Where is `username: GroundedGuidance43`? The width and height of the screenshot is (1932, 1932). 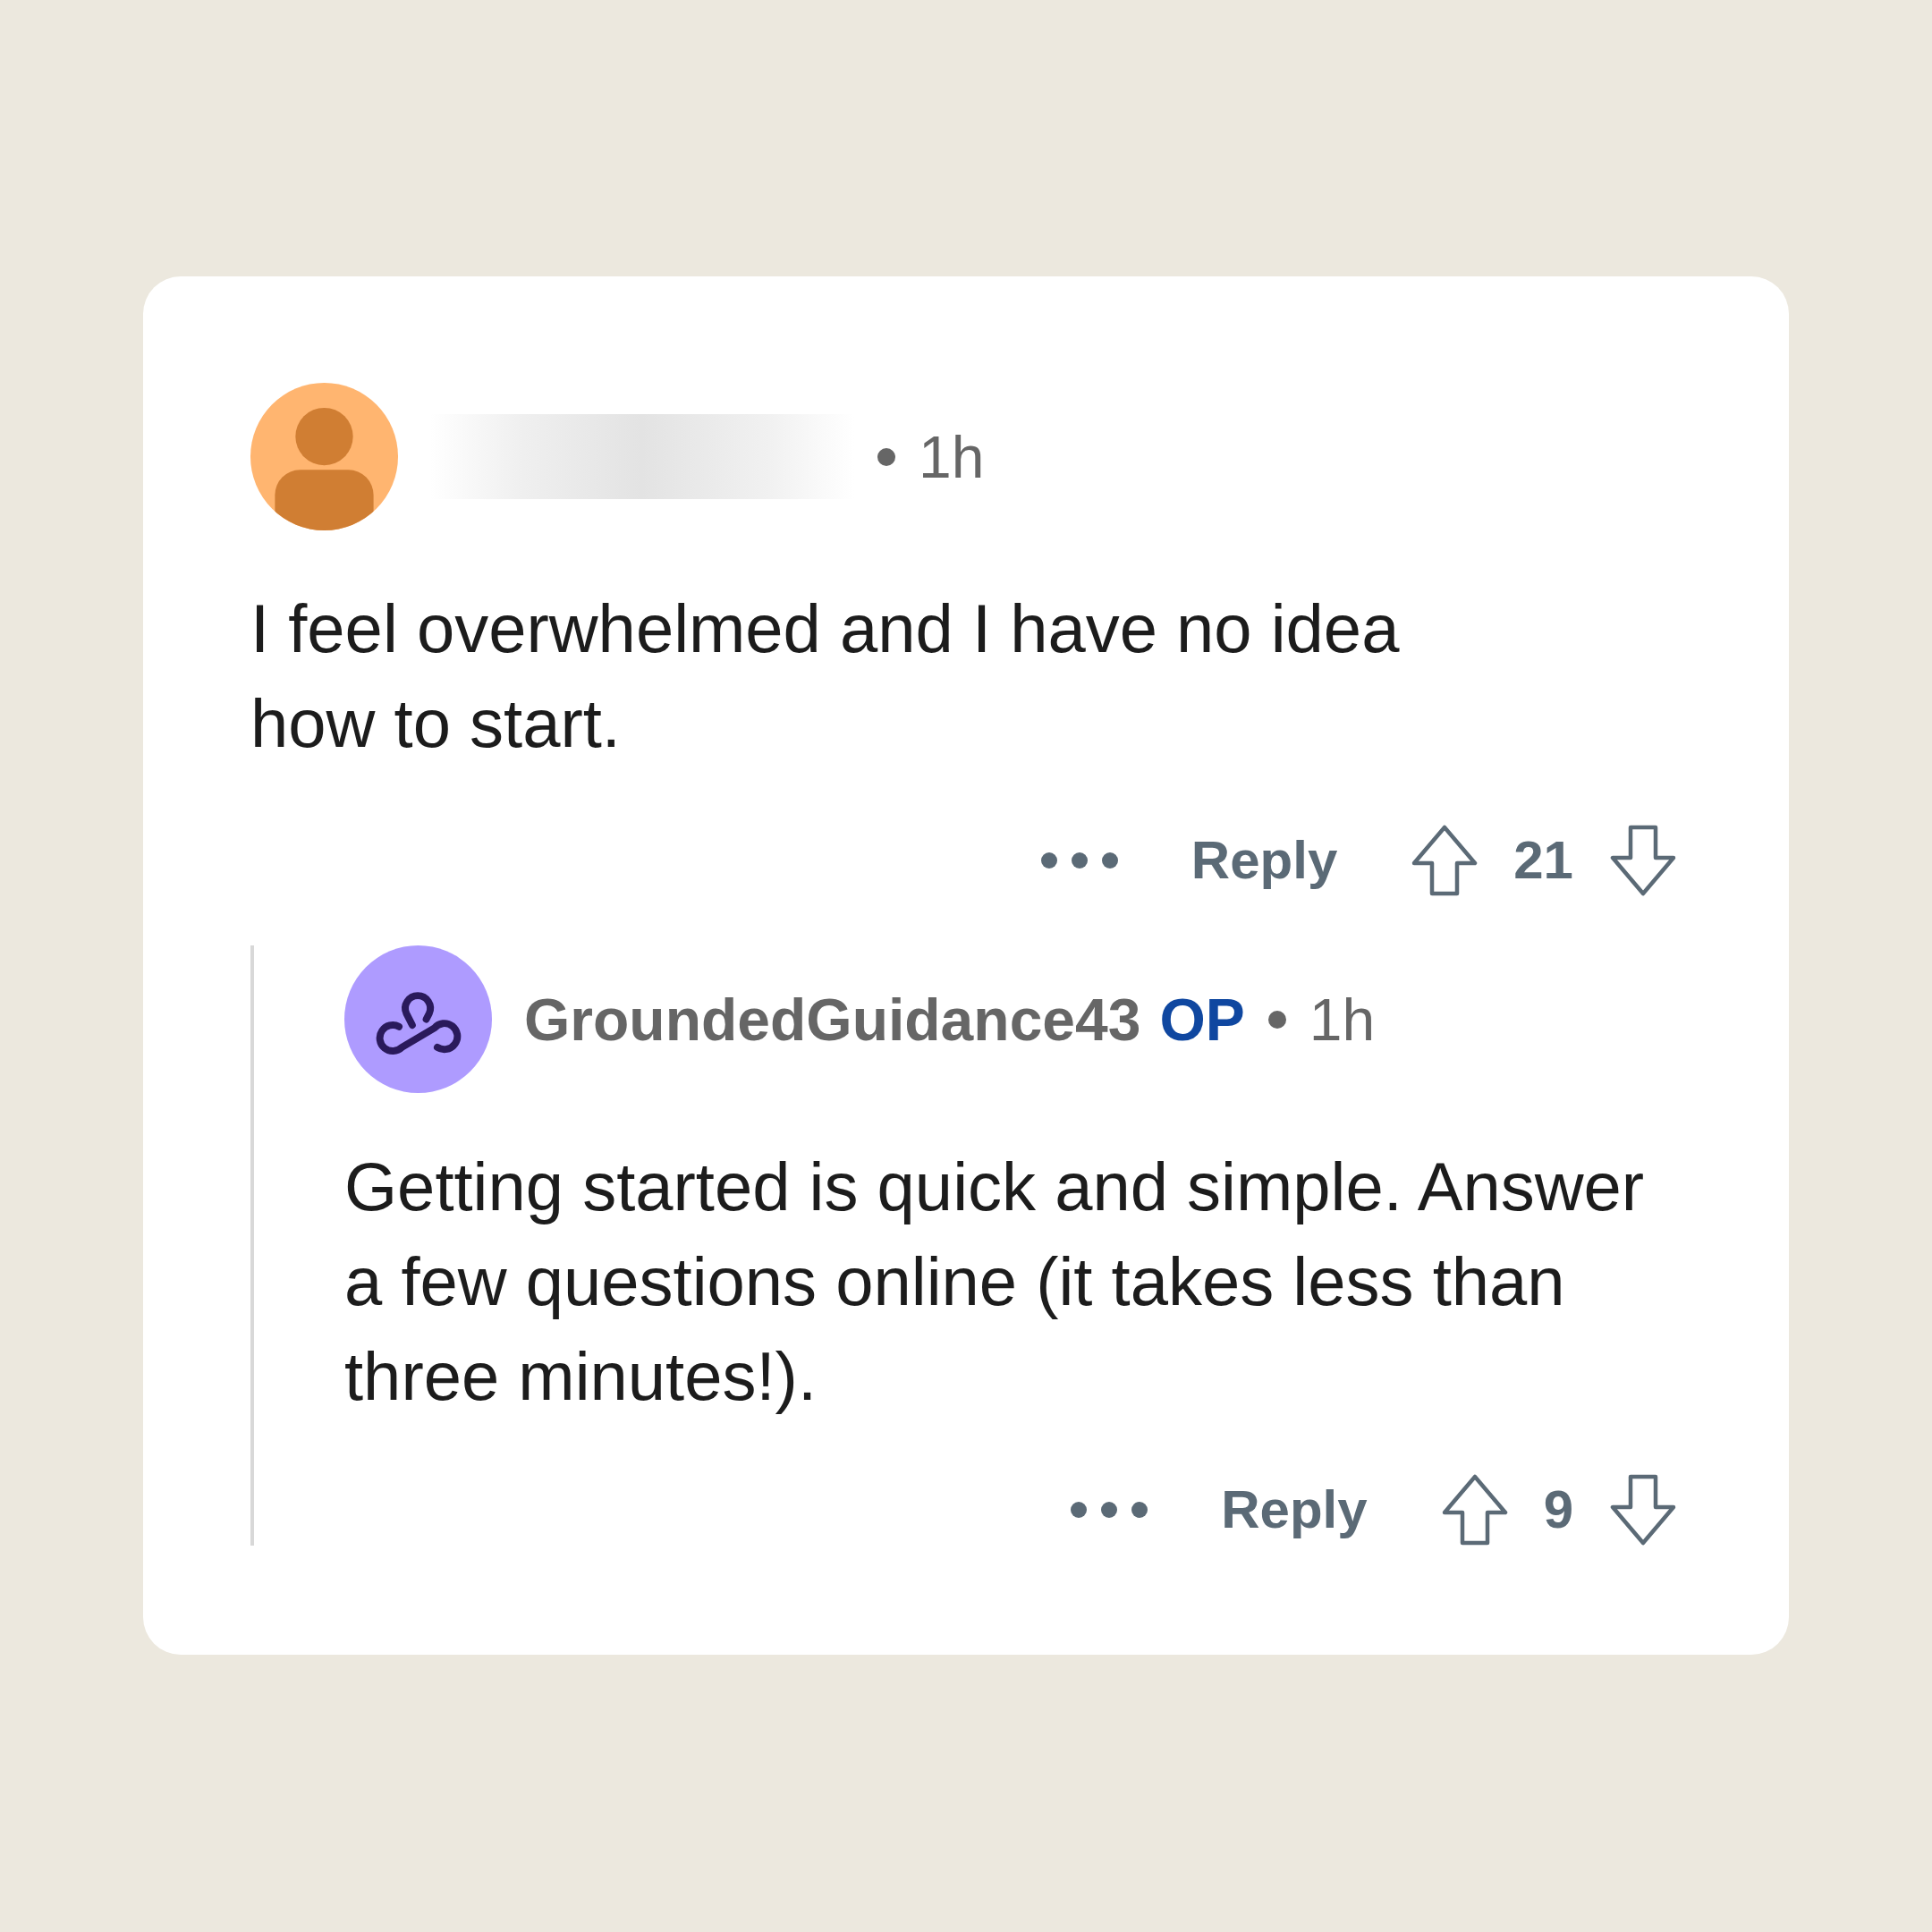 username: GroundedGuidance43 is located at coordinates (832, 1019).